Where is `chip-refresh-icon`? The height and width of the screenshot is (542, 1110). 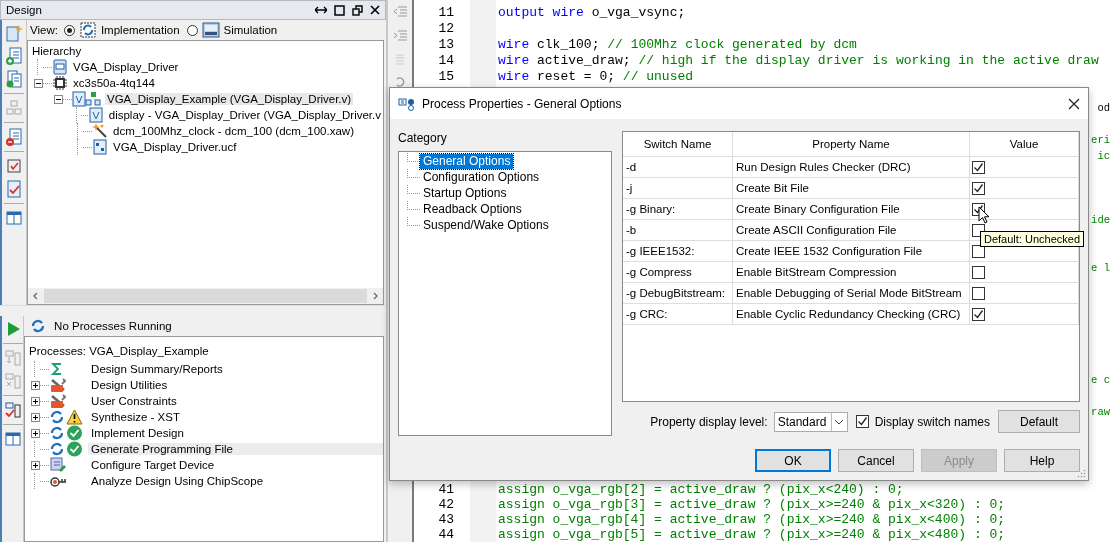 chip-refresh-icon is located at coordinates (87, 30).